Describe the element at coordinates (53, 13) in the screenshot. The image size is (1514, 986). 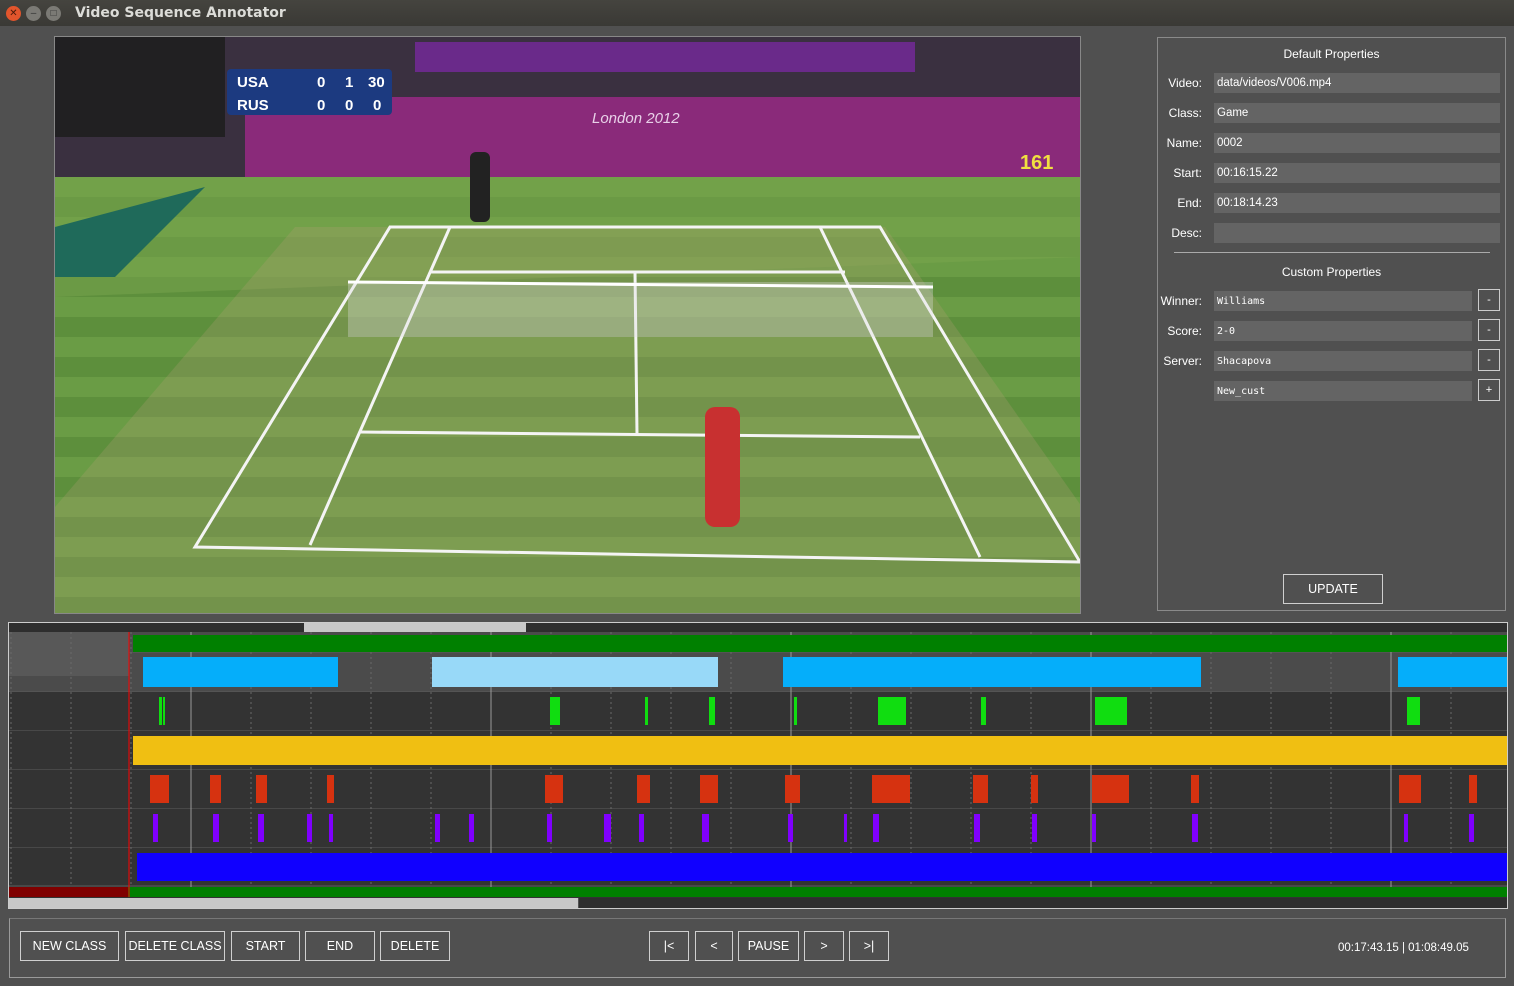
I see `maximize-icon: □` at that location.